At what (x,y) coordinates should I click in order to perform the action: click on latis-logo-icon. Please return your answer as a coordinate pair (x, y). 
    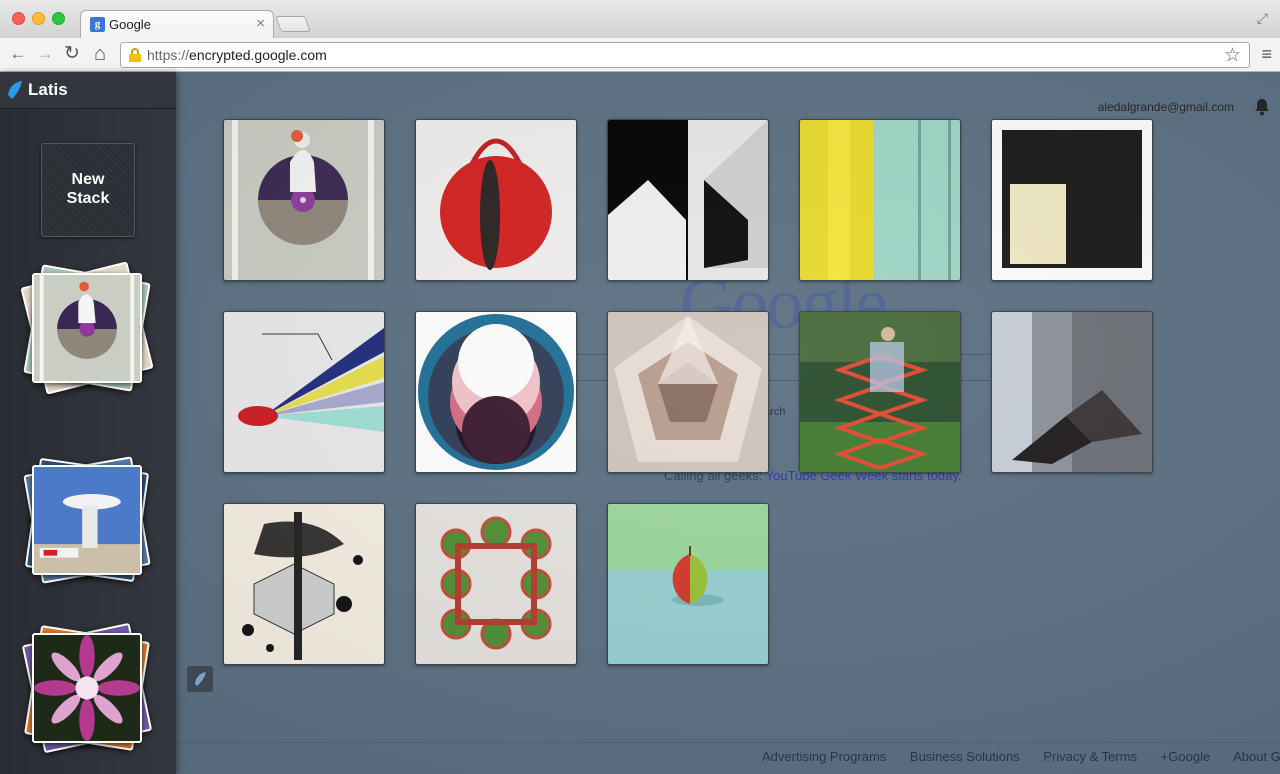
    Looking at the image, I should click on (15, 90).